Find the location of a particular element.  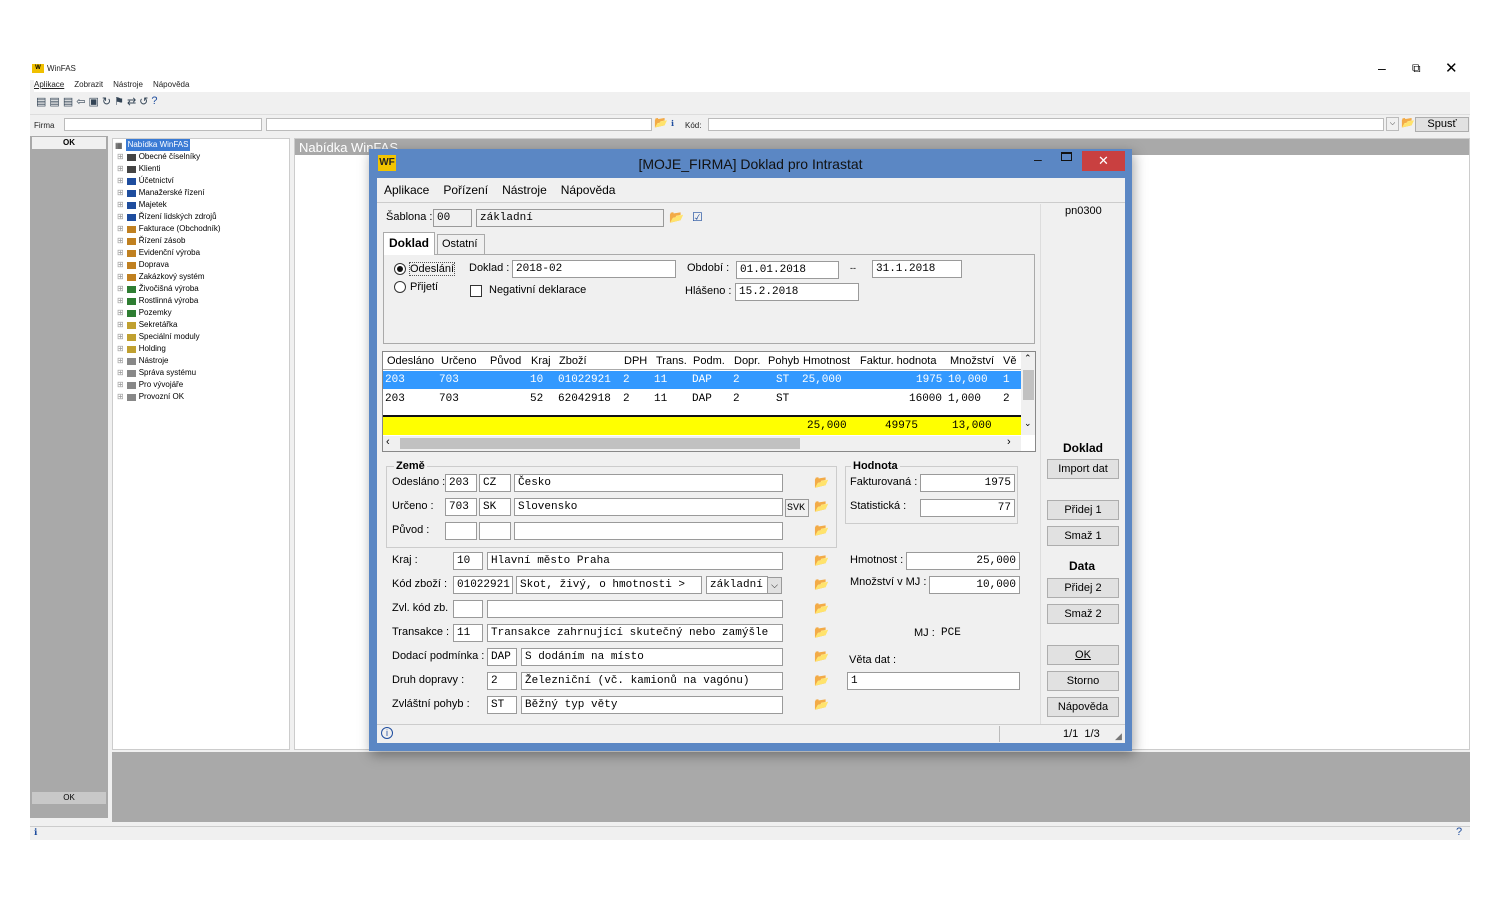

odeslano-name-input: Česko is located at coordinates (648, 483).